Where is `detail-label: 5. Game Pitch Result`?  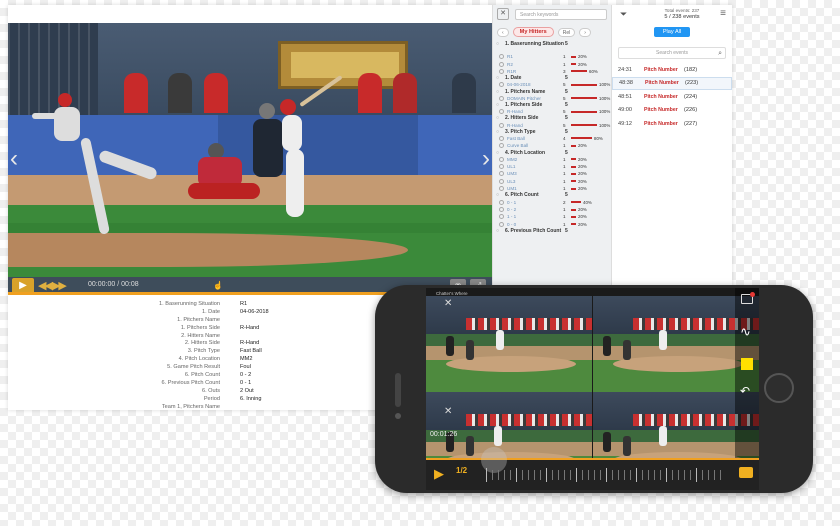 detail-label: 5. Game Pitch Result is located at coordinates (193, 367).